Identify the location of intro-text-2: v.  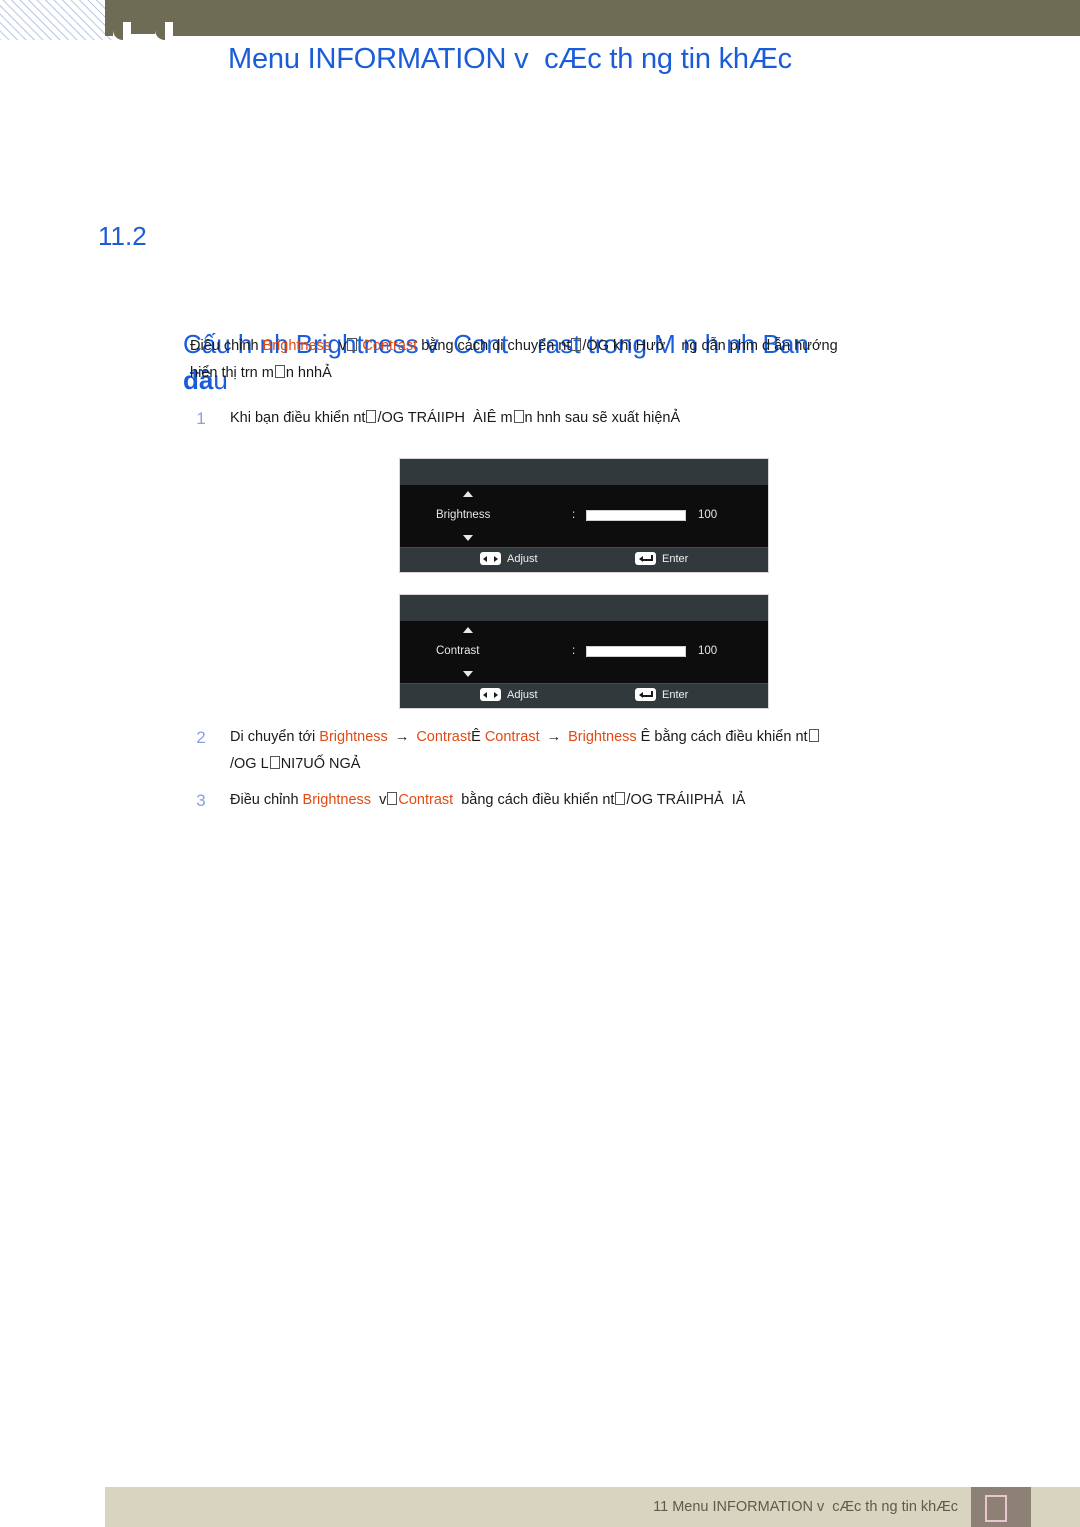
(339, 346).